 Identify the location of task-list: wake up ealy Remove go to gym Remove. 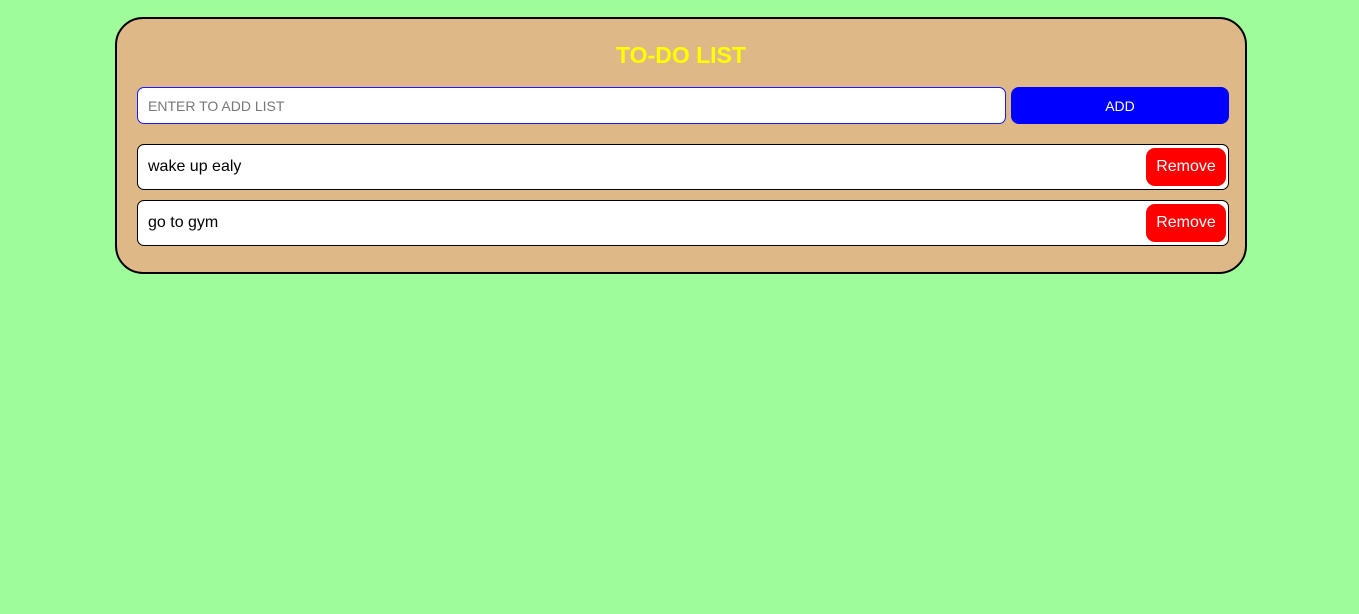
(683, 200).